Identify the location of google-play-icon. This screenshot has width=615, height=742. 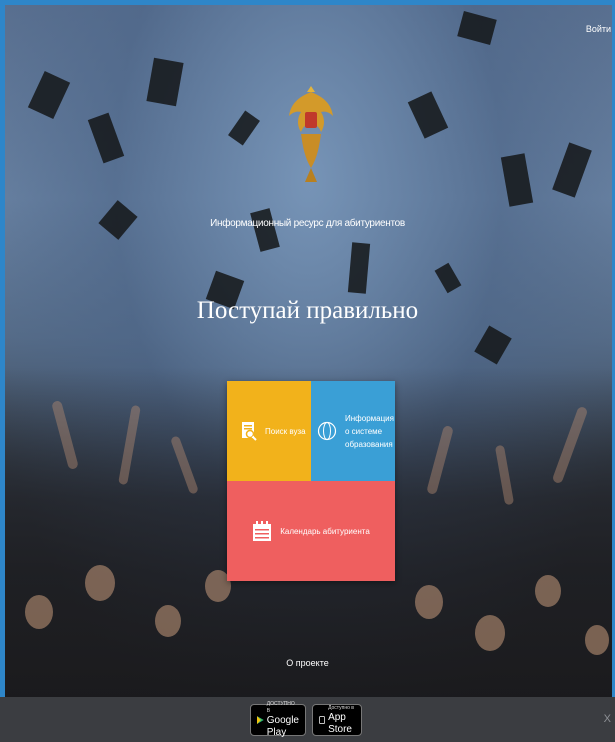
(260, 720).